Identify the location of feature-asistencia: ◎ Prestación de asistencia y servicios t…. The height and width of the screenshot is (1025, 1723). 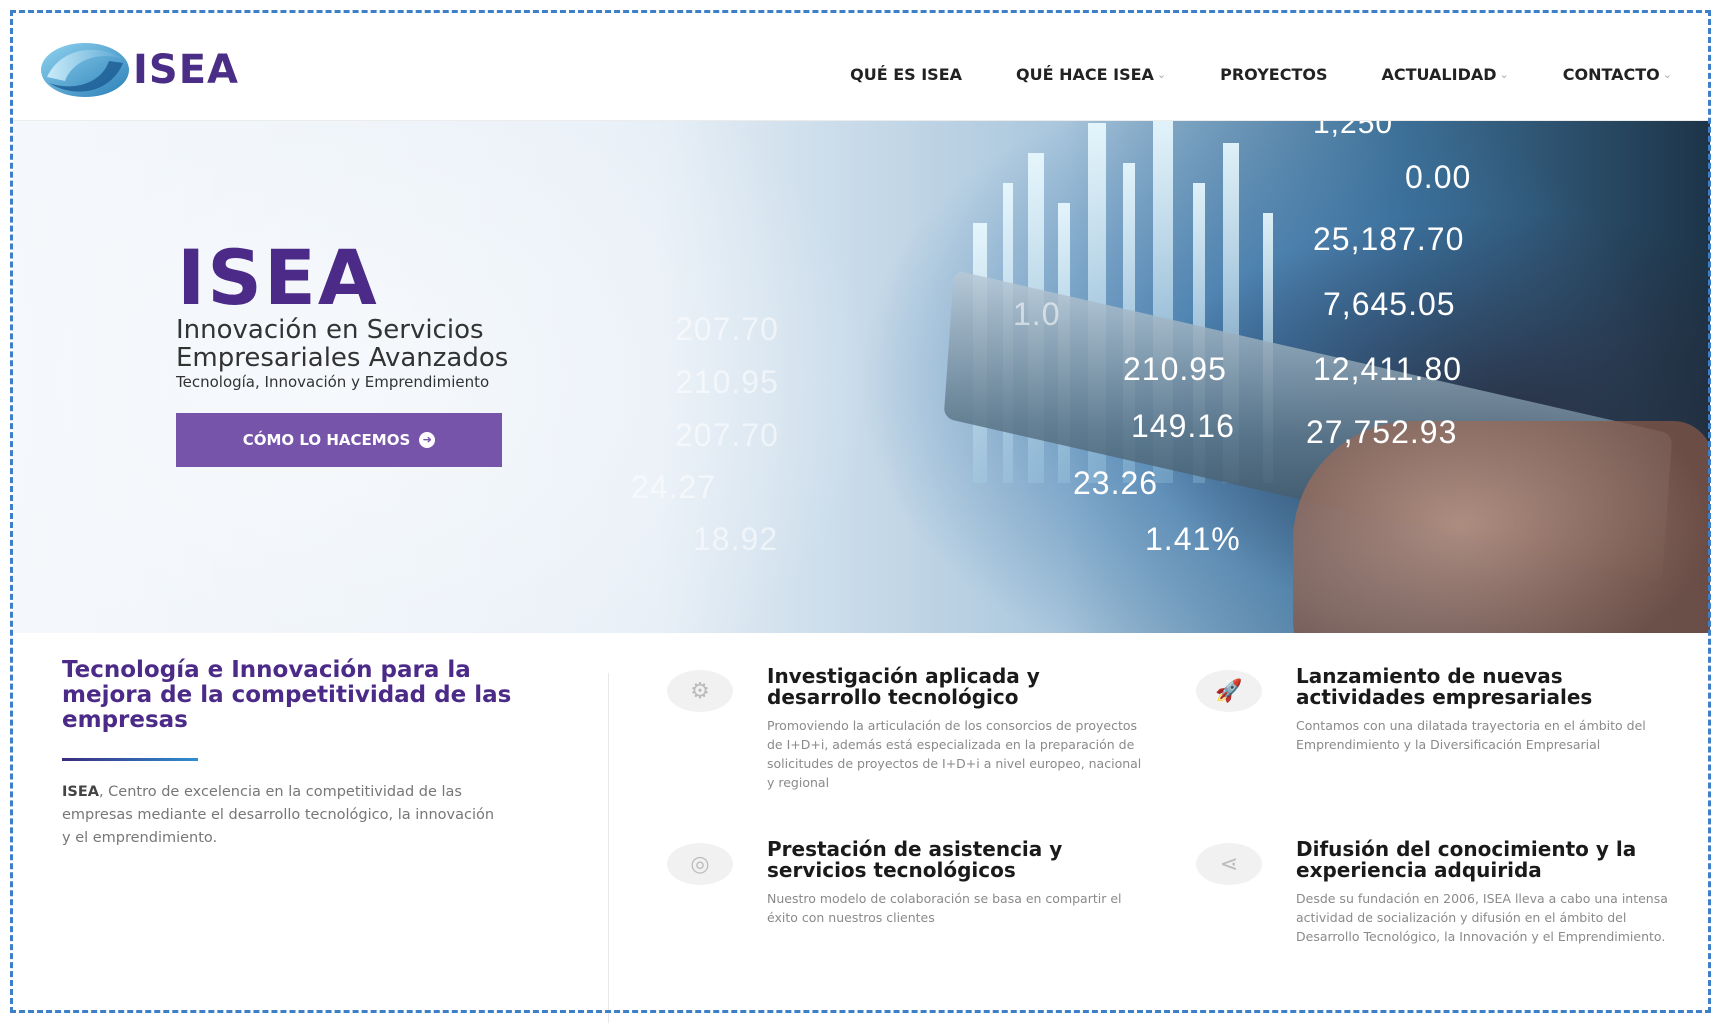
(907, 882).